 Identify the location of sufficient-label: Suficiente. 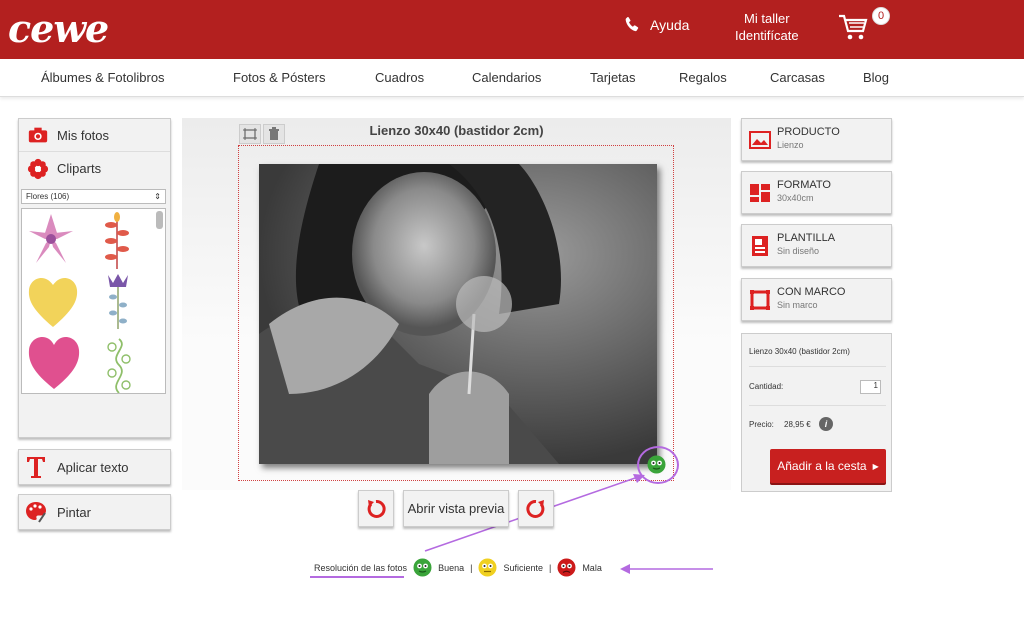
(523, 567).